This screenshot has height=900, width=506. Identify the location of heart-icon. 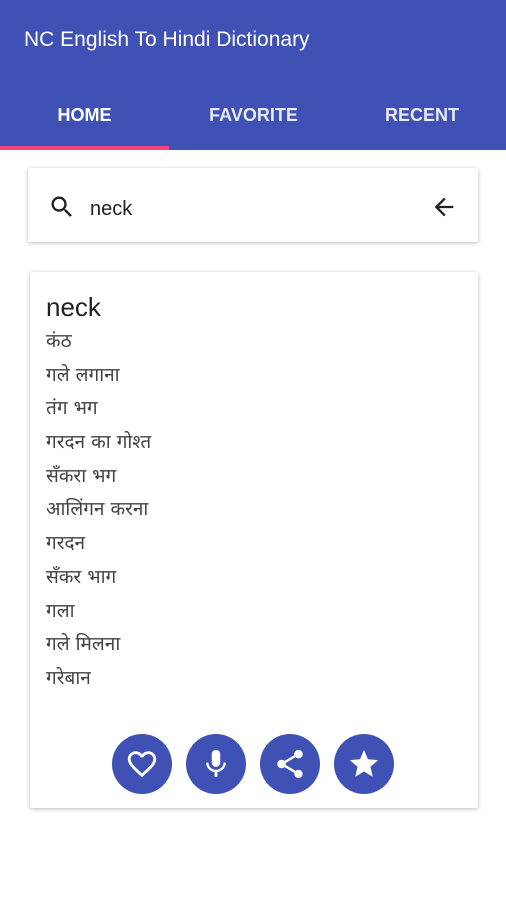
(142, 764).